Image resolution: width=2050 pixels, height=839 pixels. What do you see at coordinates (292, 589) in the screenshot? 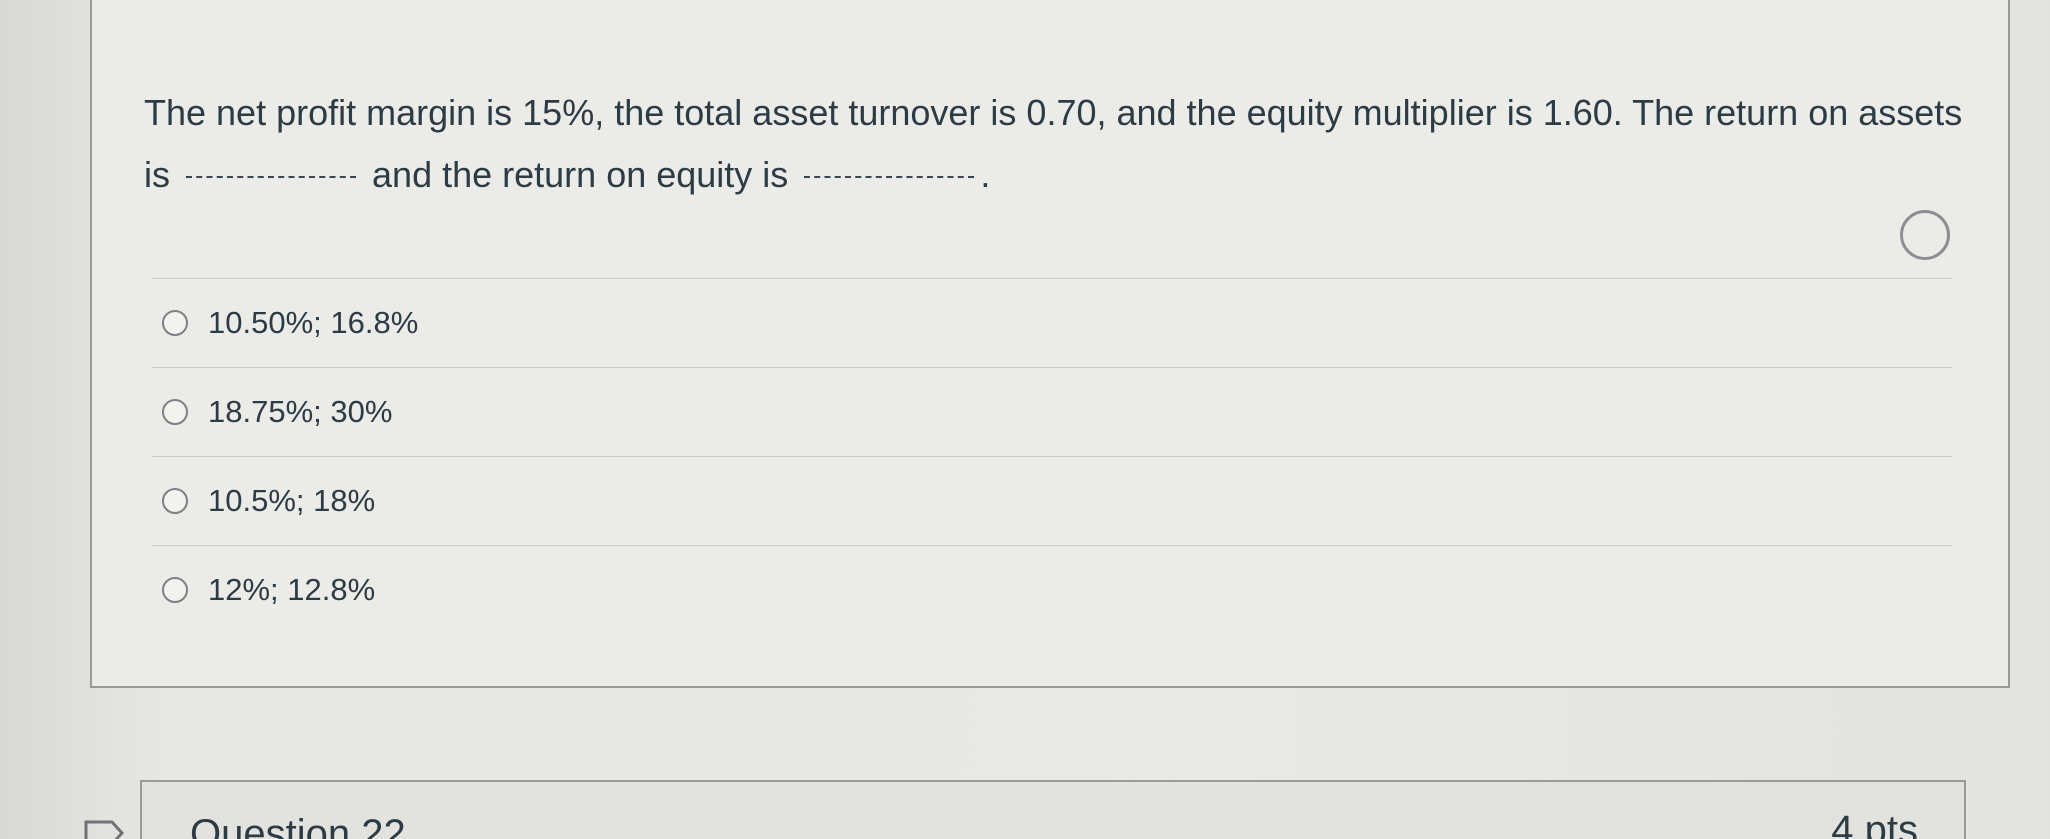
I see `answer-label: 12%; 12.8%` at bounding box center [292, 589].